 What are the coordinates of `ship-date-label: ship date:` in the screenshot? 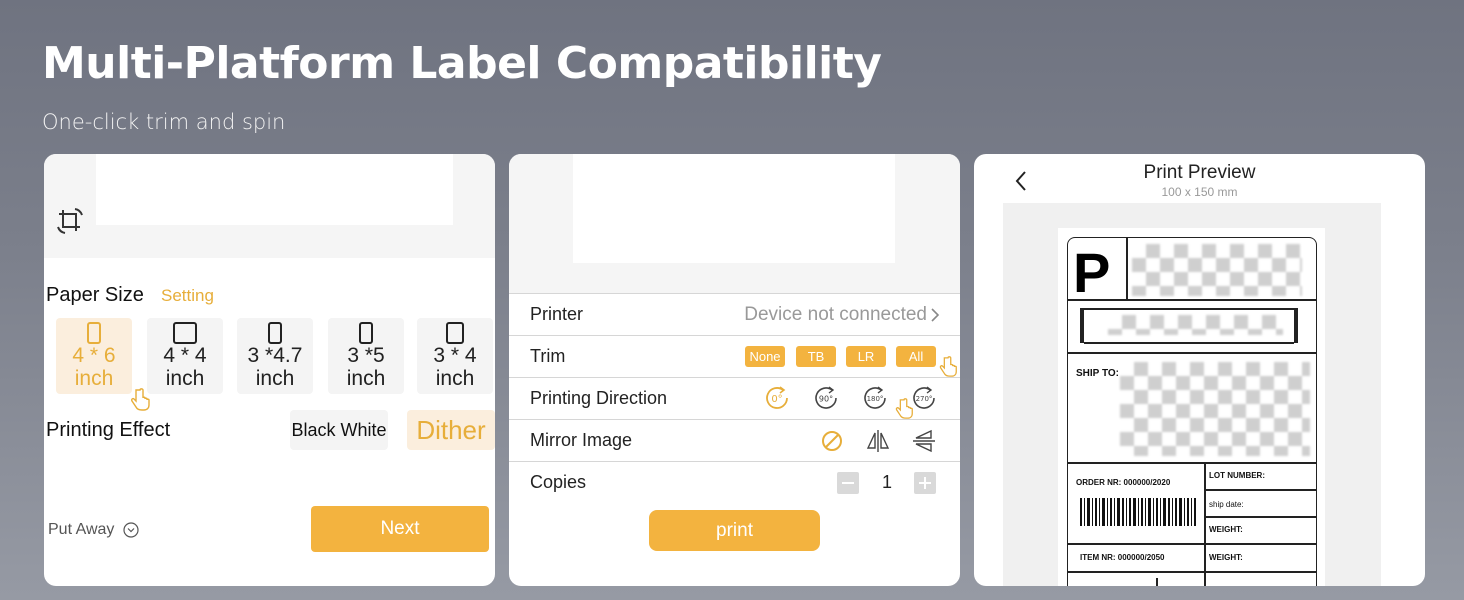 It's located at (1226, 504).